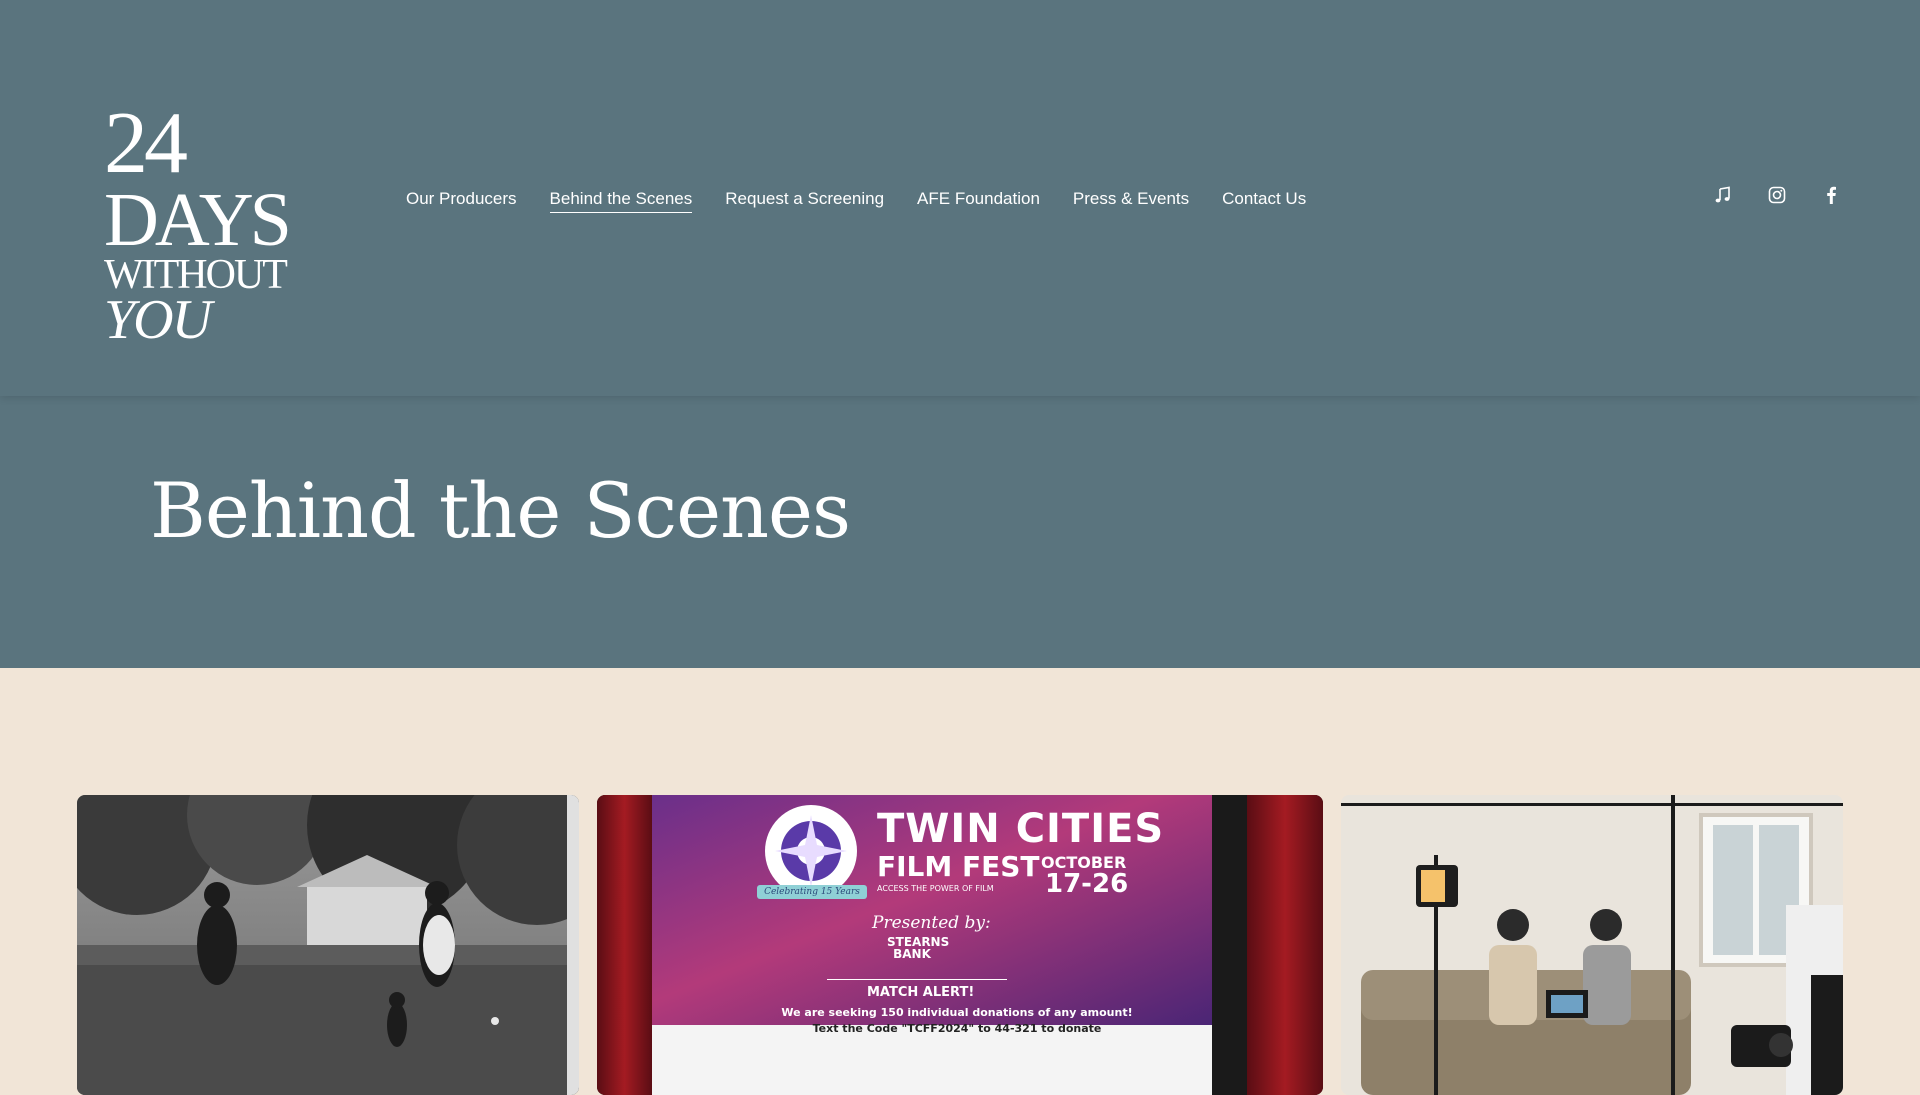 Image resolution: width=1920 pixels, height=1095 pixels. What do you see at coordinates (1264, 201) in the screenshot?
I see `nav-contact-us: Contact Us` at bounding box center [1264, 201].